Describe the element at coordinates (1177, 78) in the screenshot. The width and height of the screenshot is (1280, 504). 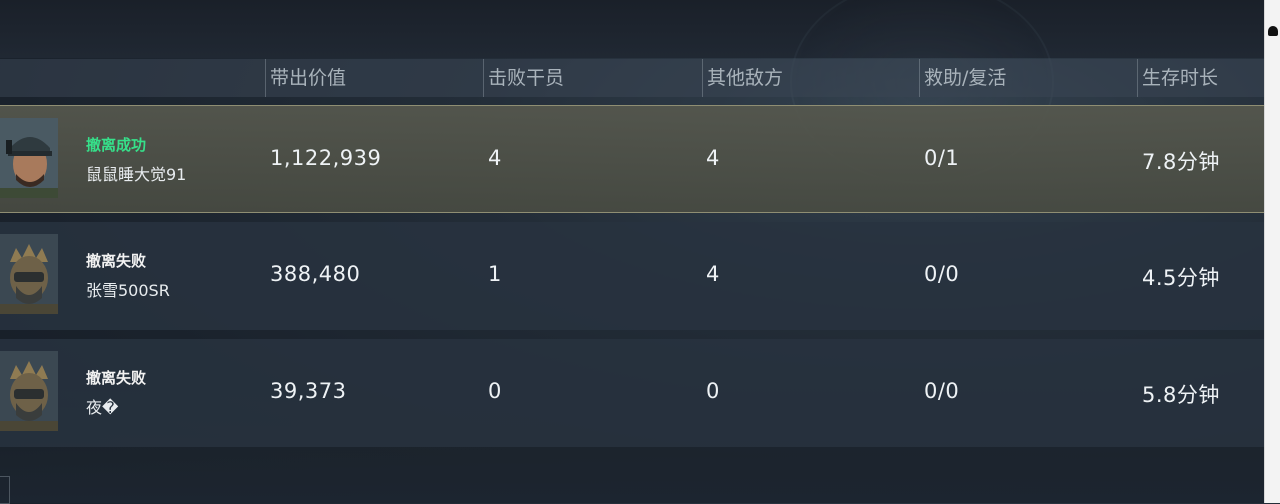
I see `column-header-survival-time: 生存时长` at that location.